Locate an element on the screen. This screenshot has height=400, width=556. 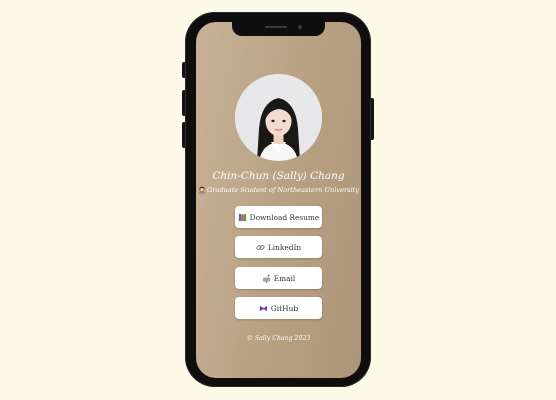
link-icon is located at coordinates (260, 247).